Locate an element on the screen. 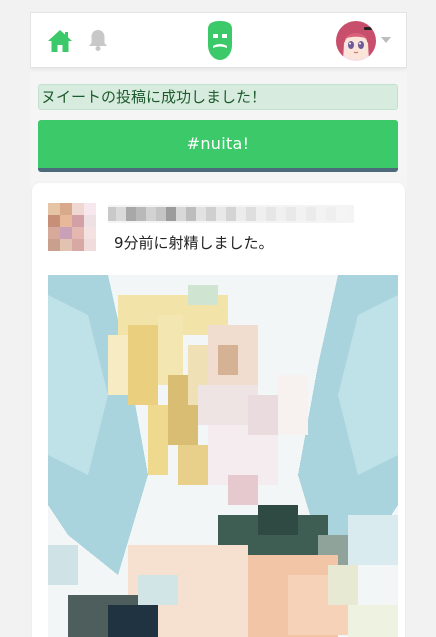 This screenshot has height=637, width=436. post-avatar is located at coordinates (72, 227).